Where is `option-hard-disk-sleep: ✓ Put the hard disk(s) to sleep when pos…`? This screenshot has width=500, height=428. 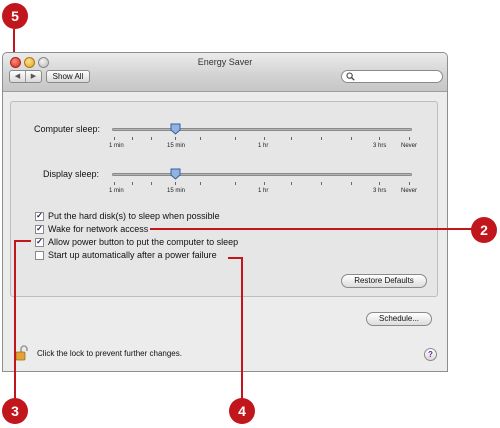
option-hard-disk-sleep: ✓ Put the hard disk(s) to sleep when pos… is located at coordinates (127, 216).